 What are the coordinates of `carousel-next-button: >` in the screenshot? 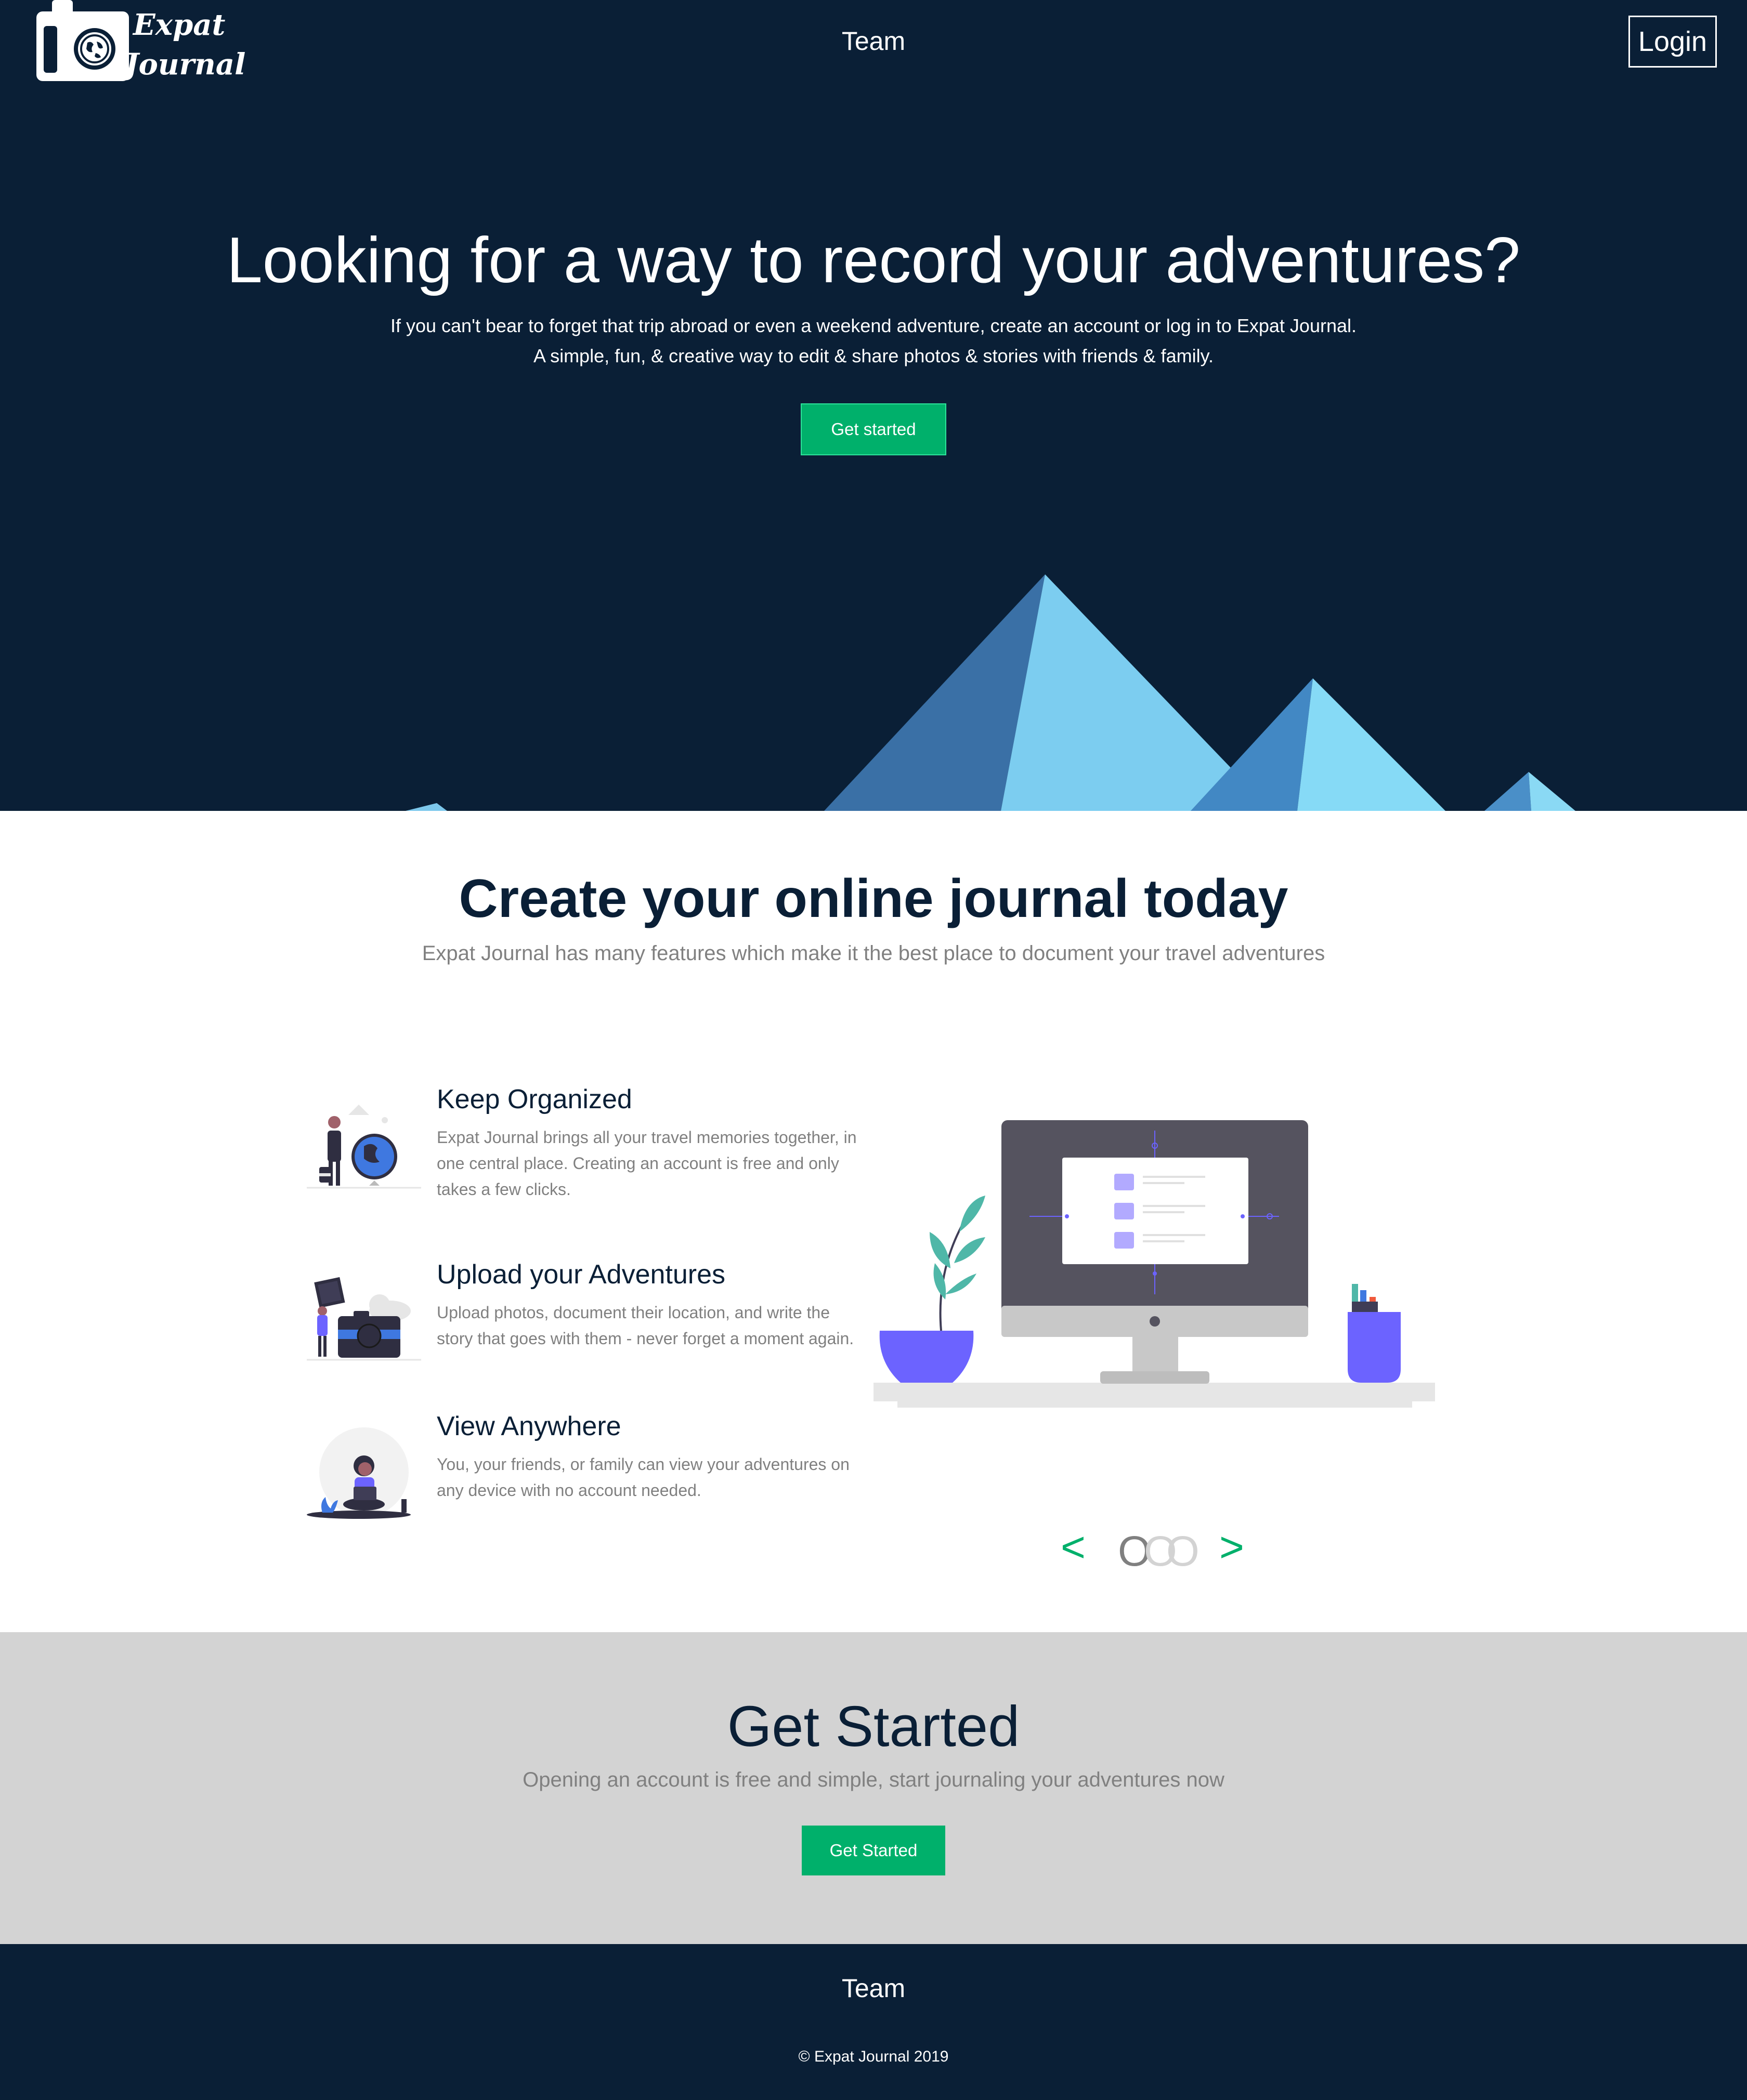 It's located at (1231, 1547).